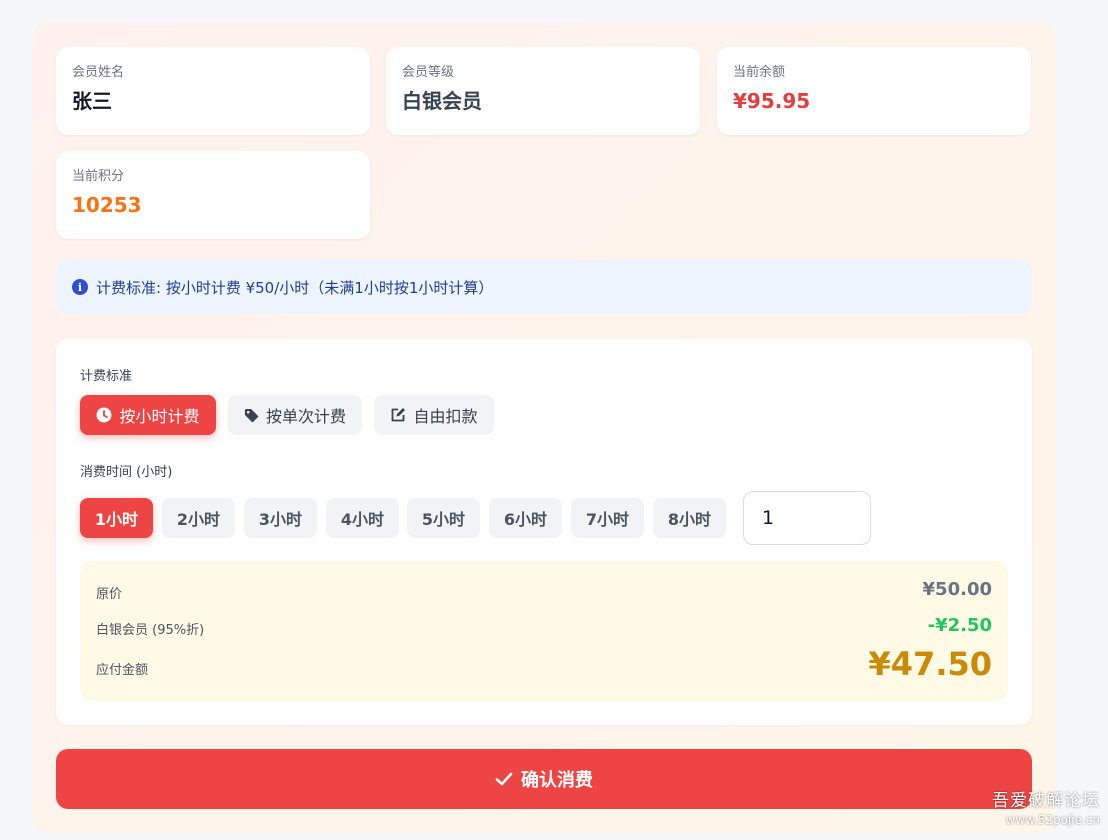 The image size is (1108, 840). I want to click on hour-option-6: 6小时, so click(525, 518).